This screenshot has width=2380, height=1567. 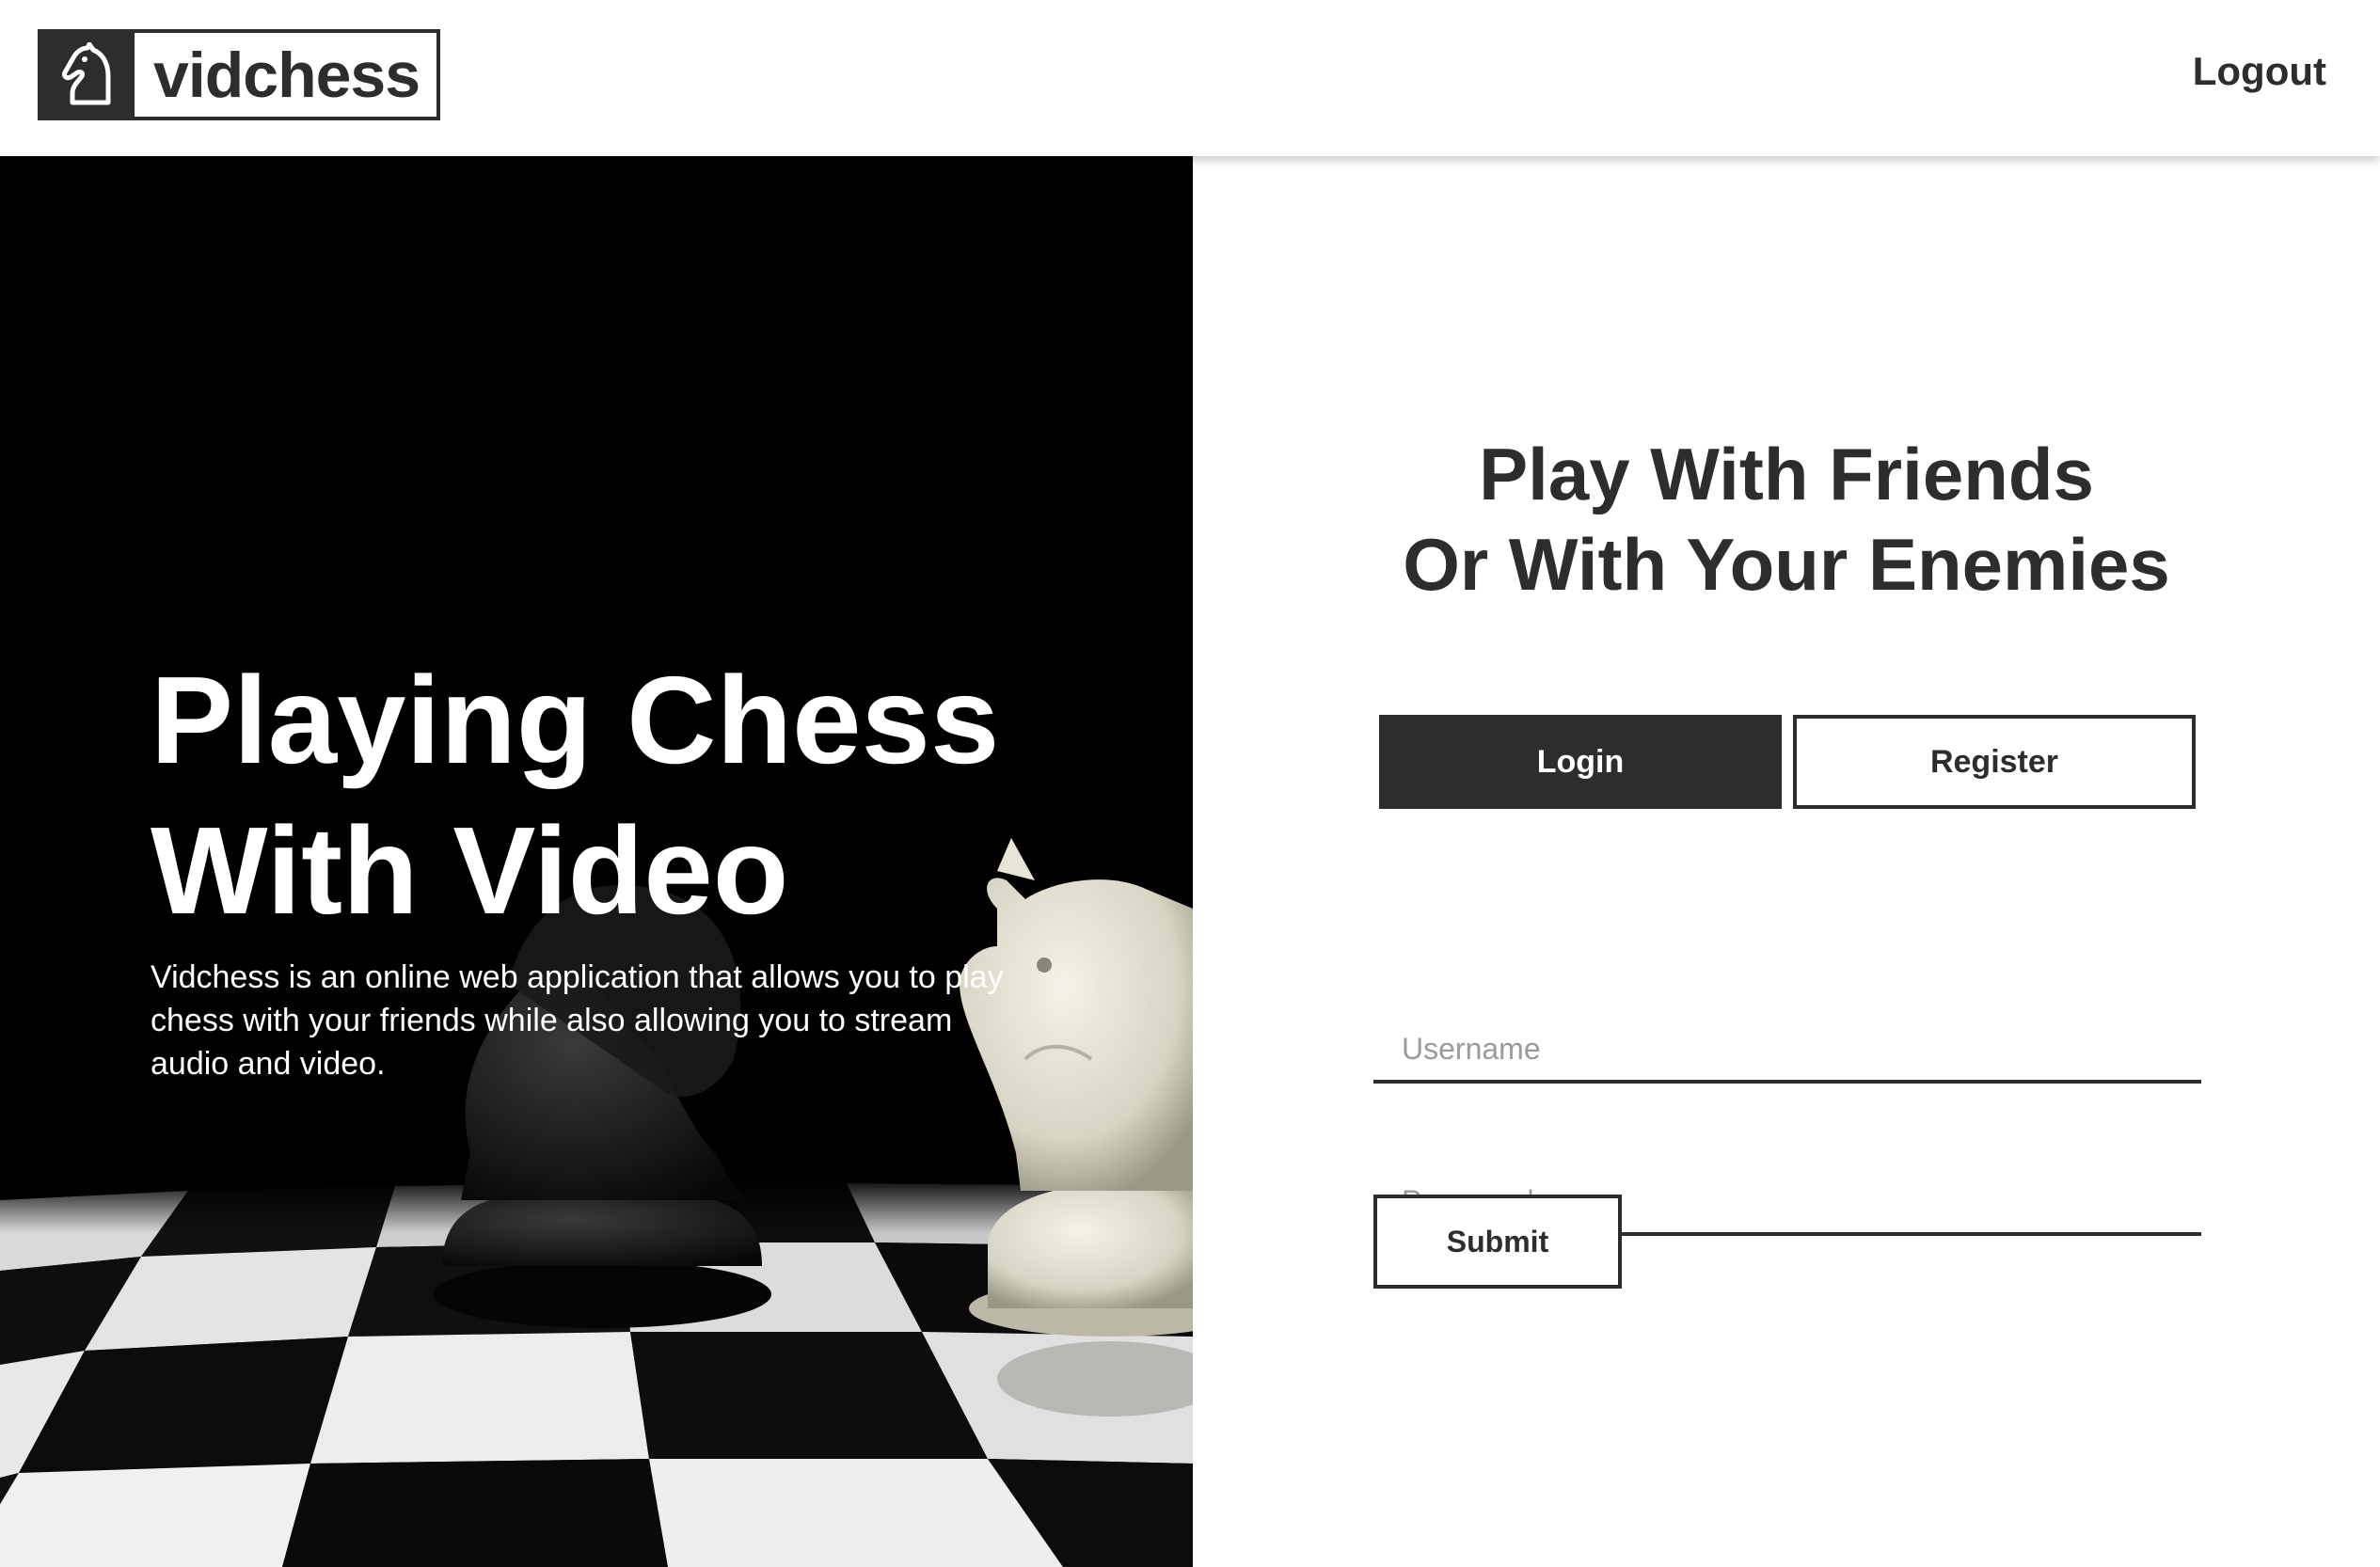 What do you see at coordinates (1994, 762) in the screenshot?
I see `tab-register: Register` at bounding box center [1994, 762].